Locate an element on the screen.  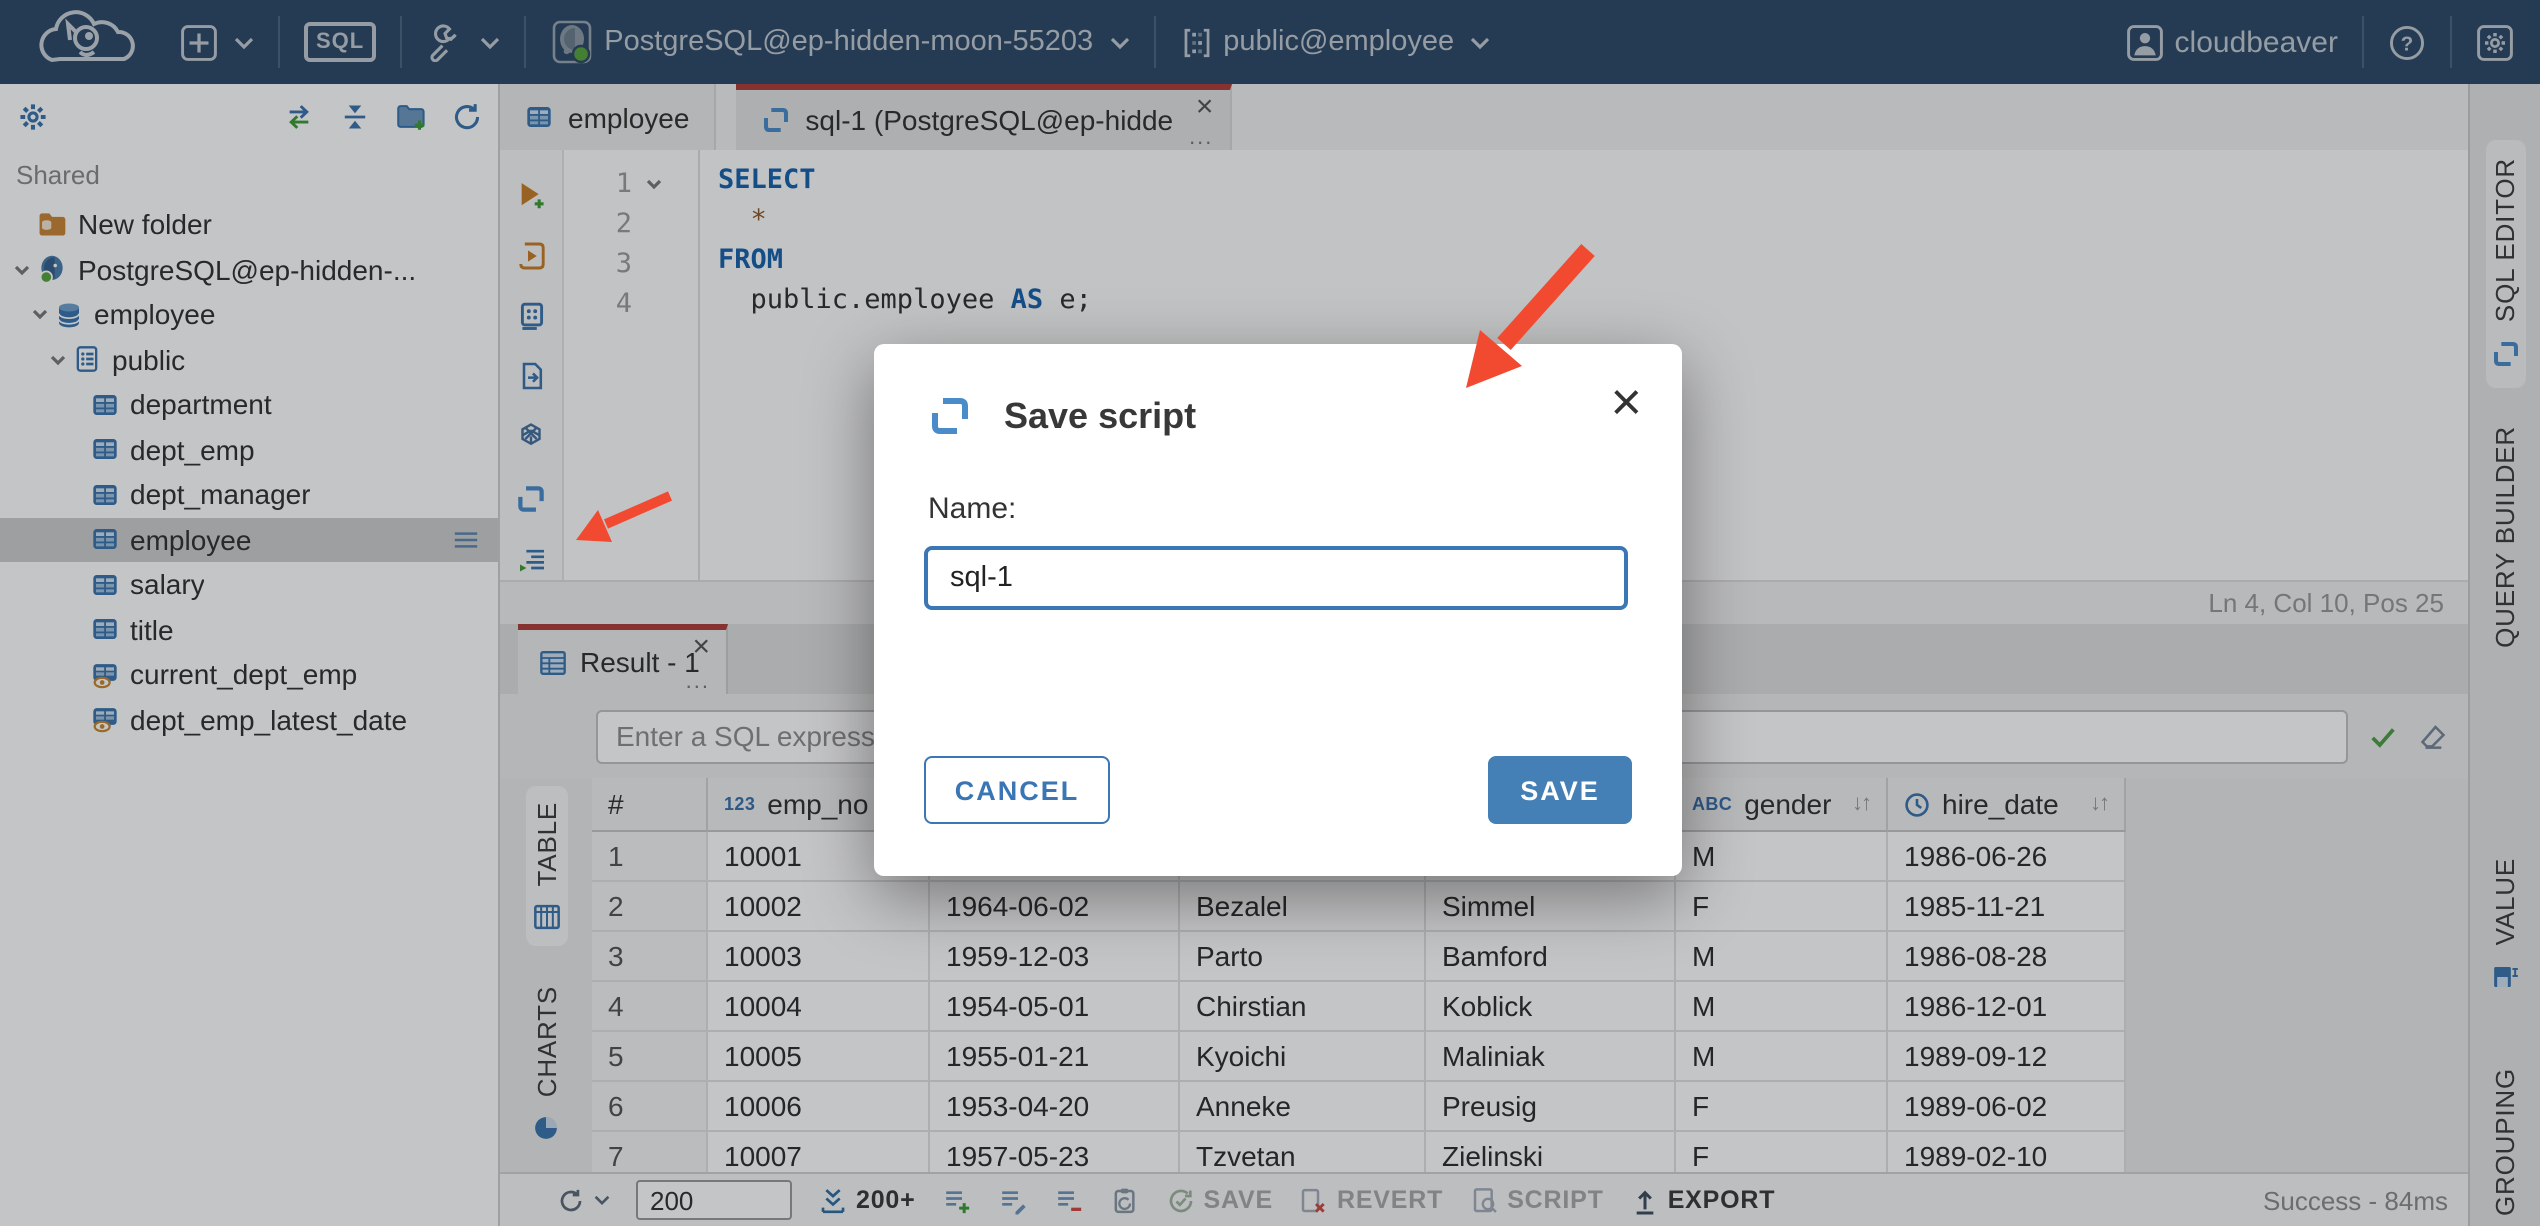
script-name-input is located at coordinates (1276, 578).